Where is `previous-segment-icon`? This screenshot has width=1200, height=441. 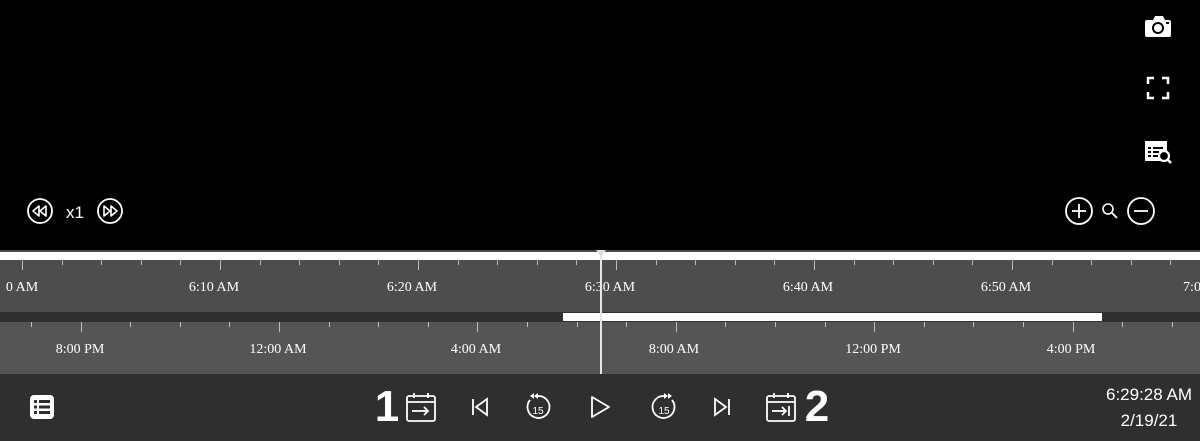 previous-segment-icon is located at coordinates (480, 407).